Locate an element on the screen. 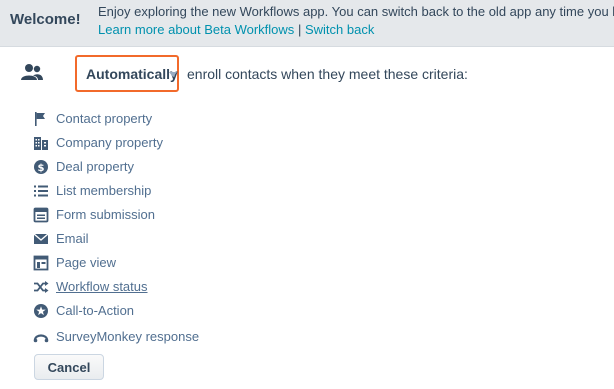 The width and height of the screenshot is (614, 389). dollar-circle-icon: $ is located at coordinates (41, 167).